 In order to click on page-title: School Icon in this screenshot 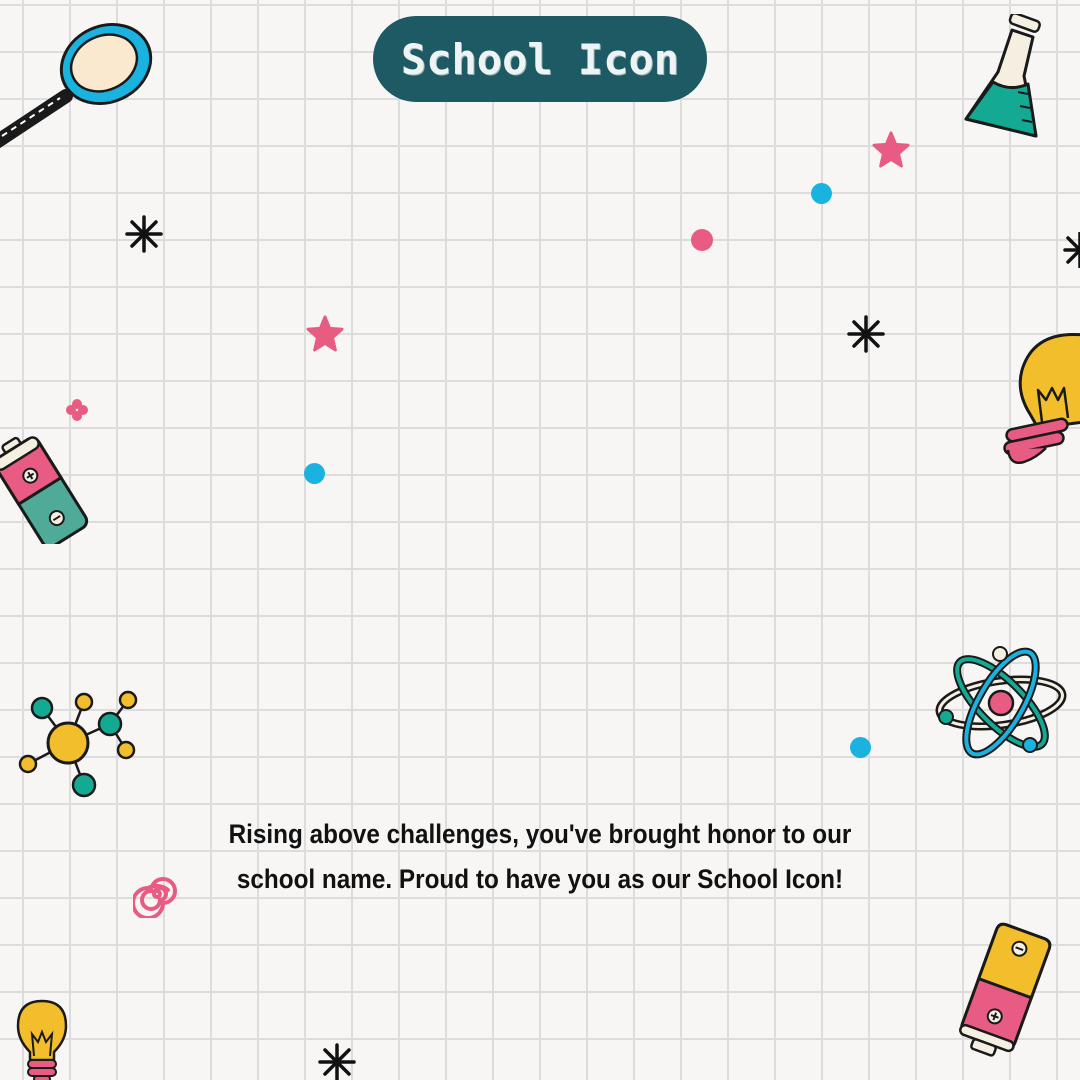, I will do `click(540, 59)`.